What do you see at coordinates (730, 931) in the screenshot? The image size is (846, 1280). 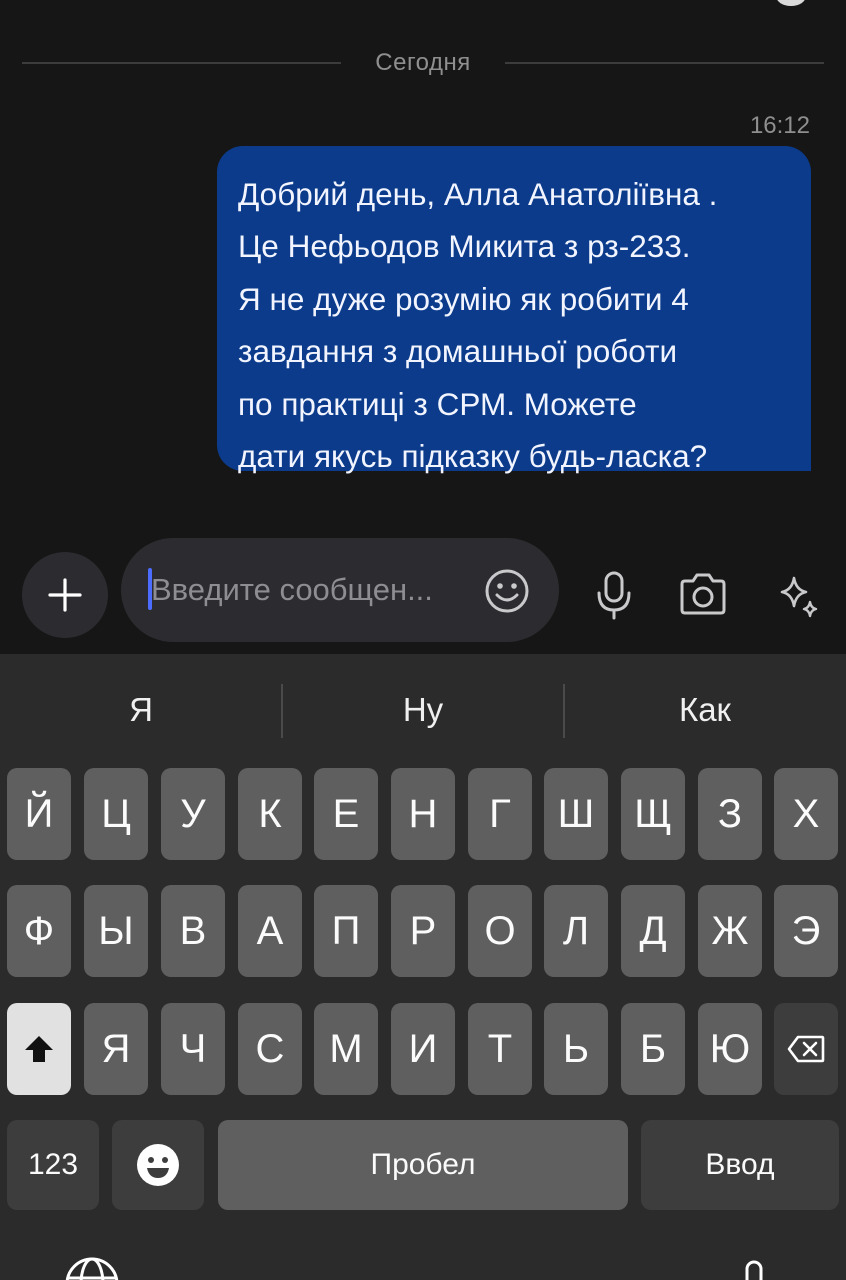 I see `key: Ж` at bounding box center [730, 931].